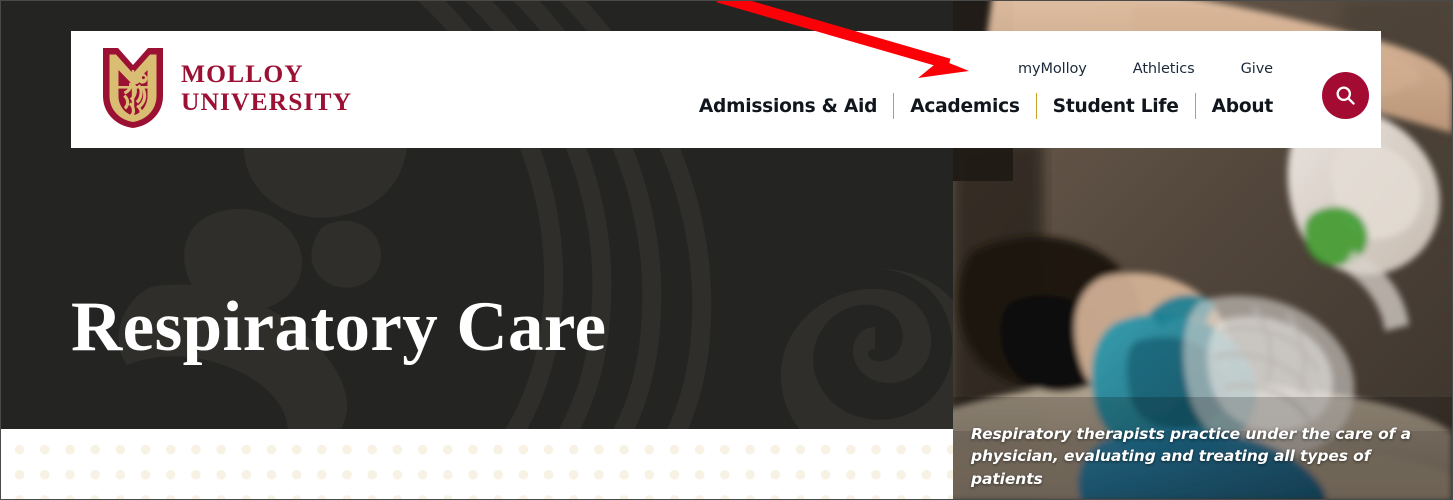  What do you see at coordinates (964, 106) in the screenshot?
I see `main-nav-item-academics: Academics` at bounding box center [964, 106].